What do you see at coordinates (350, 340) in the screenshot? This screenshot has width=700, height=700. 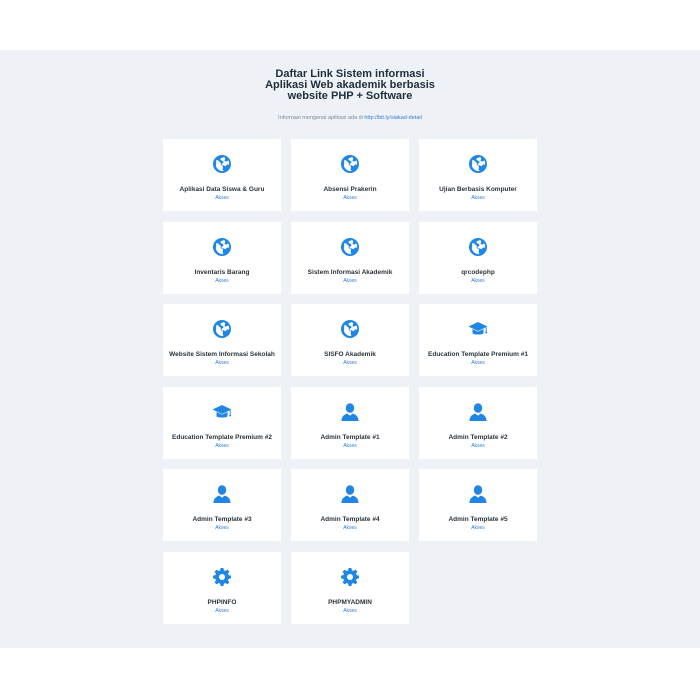 I see `app-card: SISFO Akademik Akses` at bounding box center [350, 340].